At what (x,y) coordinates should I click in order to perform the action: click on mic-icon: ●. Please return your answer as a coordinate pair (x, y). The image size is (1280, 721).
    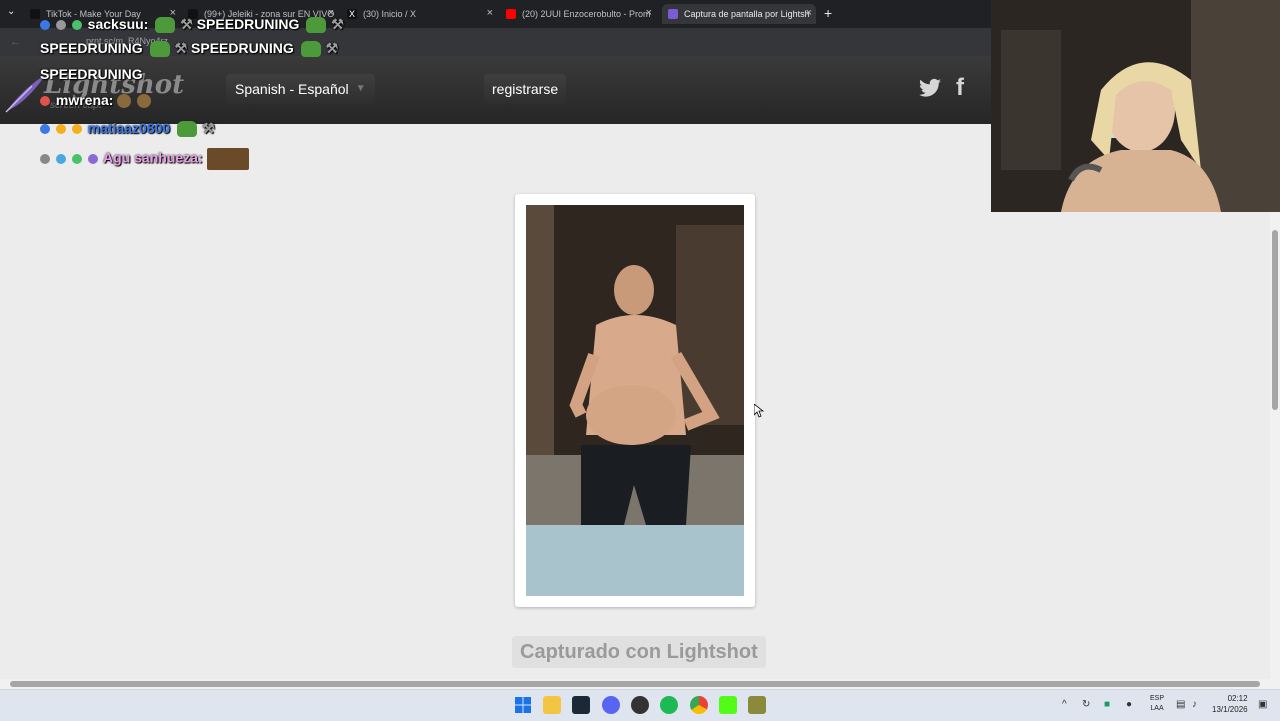
    Looking at the image, I should click on (1129, 704).